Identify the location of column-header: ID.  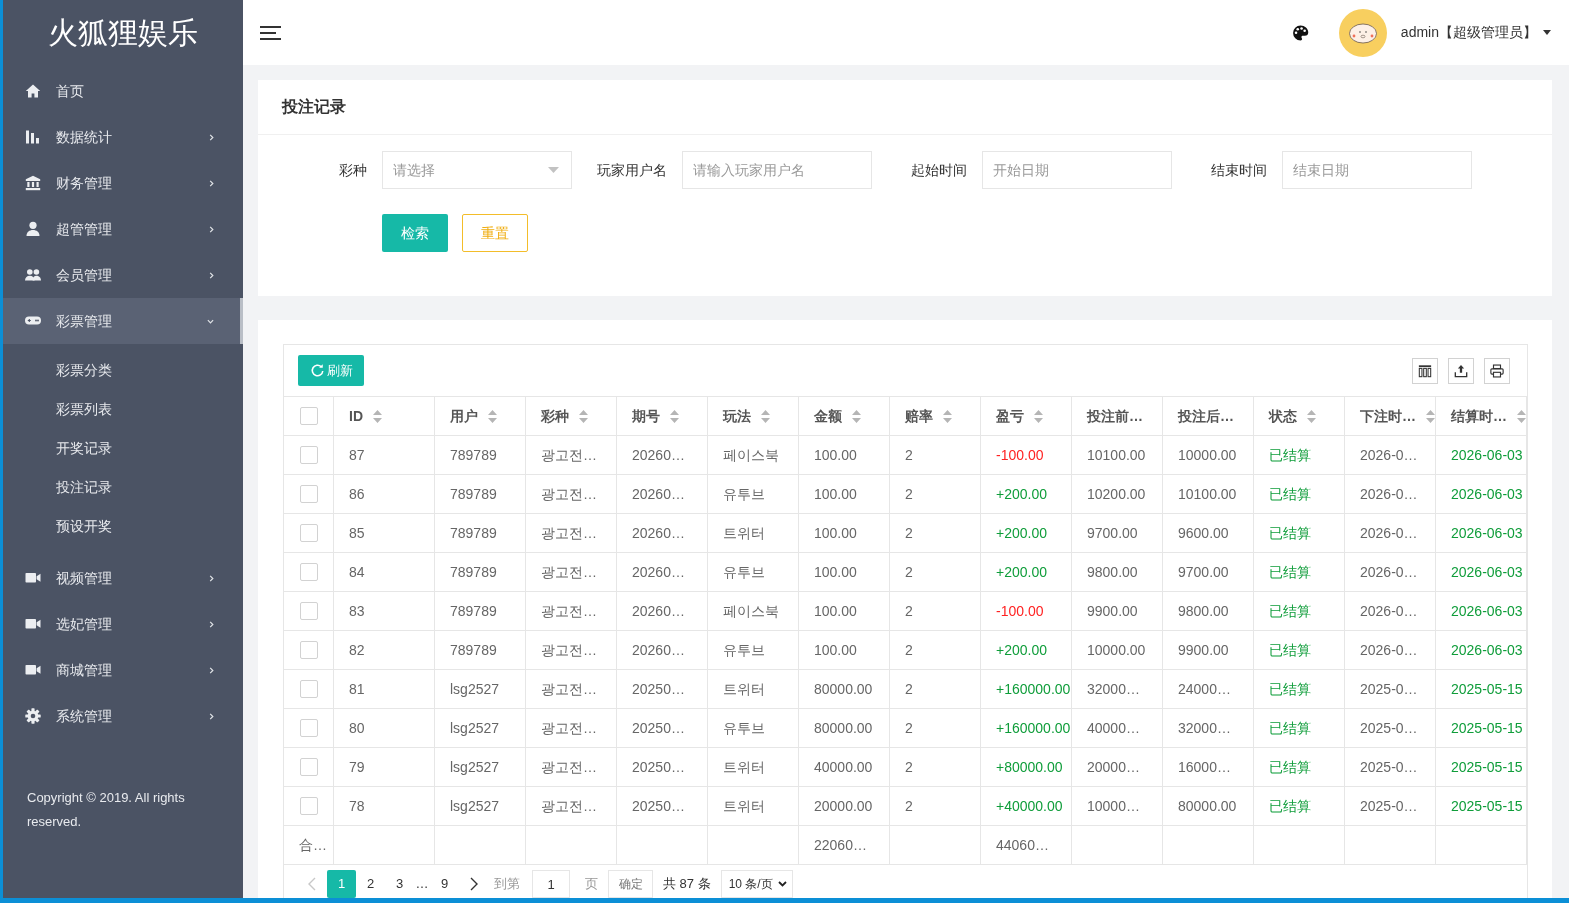
(356, 416).